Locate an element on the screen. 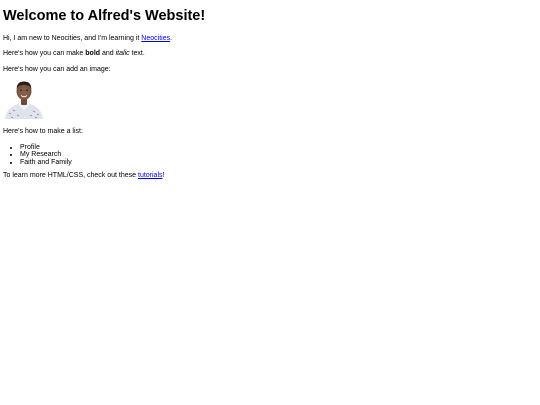 The width and height of the screenshot is (540, 405). italic-text: italic is located at coordinates (122, 54).